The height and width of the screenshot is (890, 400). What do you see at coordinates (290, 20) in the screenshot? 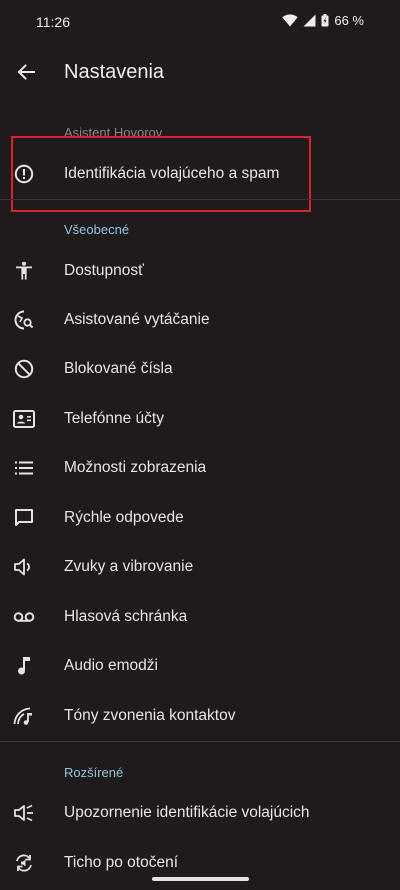
I see `wifi-icon` at bounding box center [290, 20].